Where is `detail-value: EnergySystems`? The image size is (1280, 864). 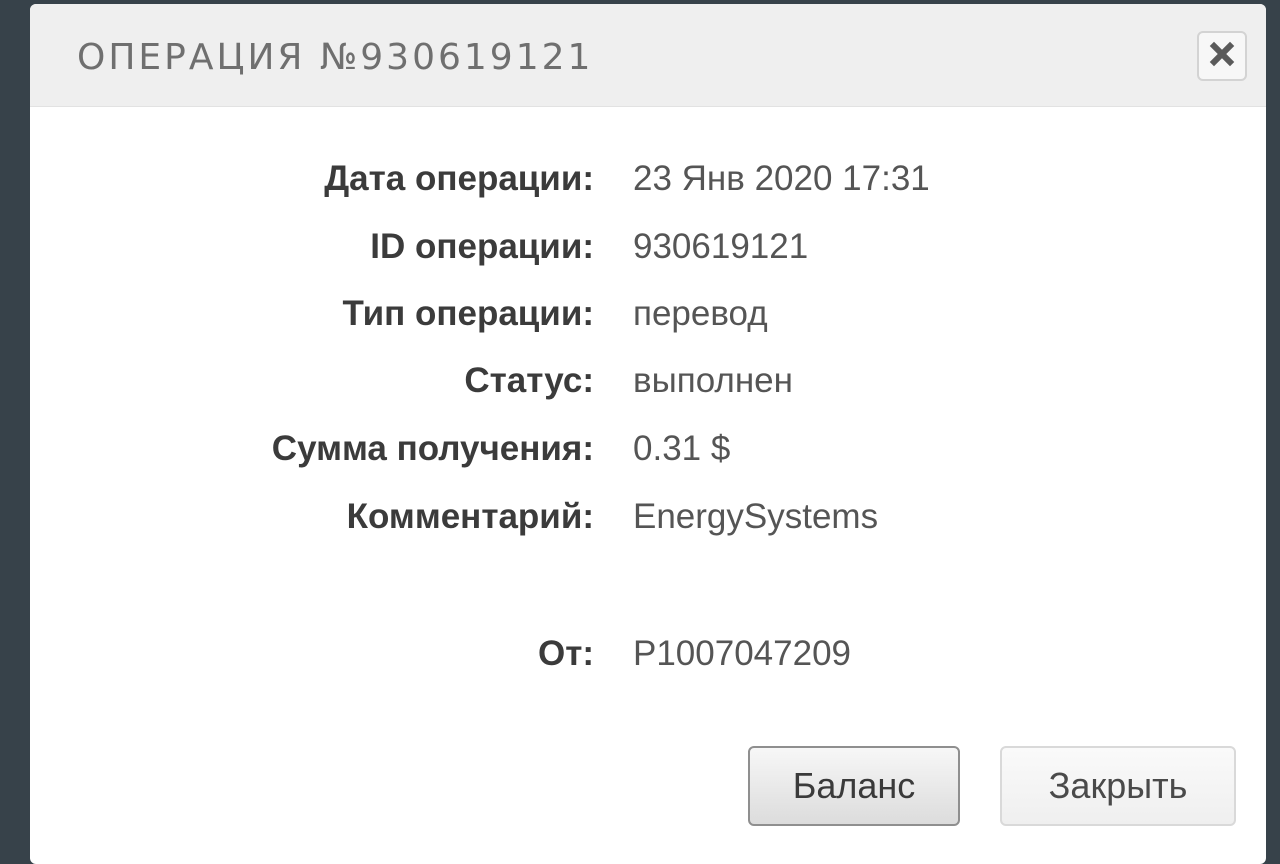 detail-value: EnergySystems is located at coordinates (756, 516).